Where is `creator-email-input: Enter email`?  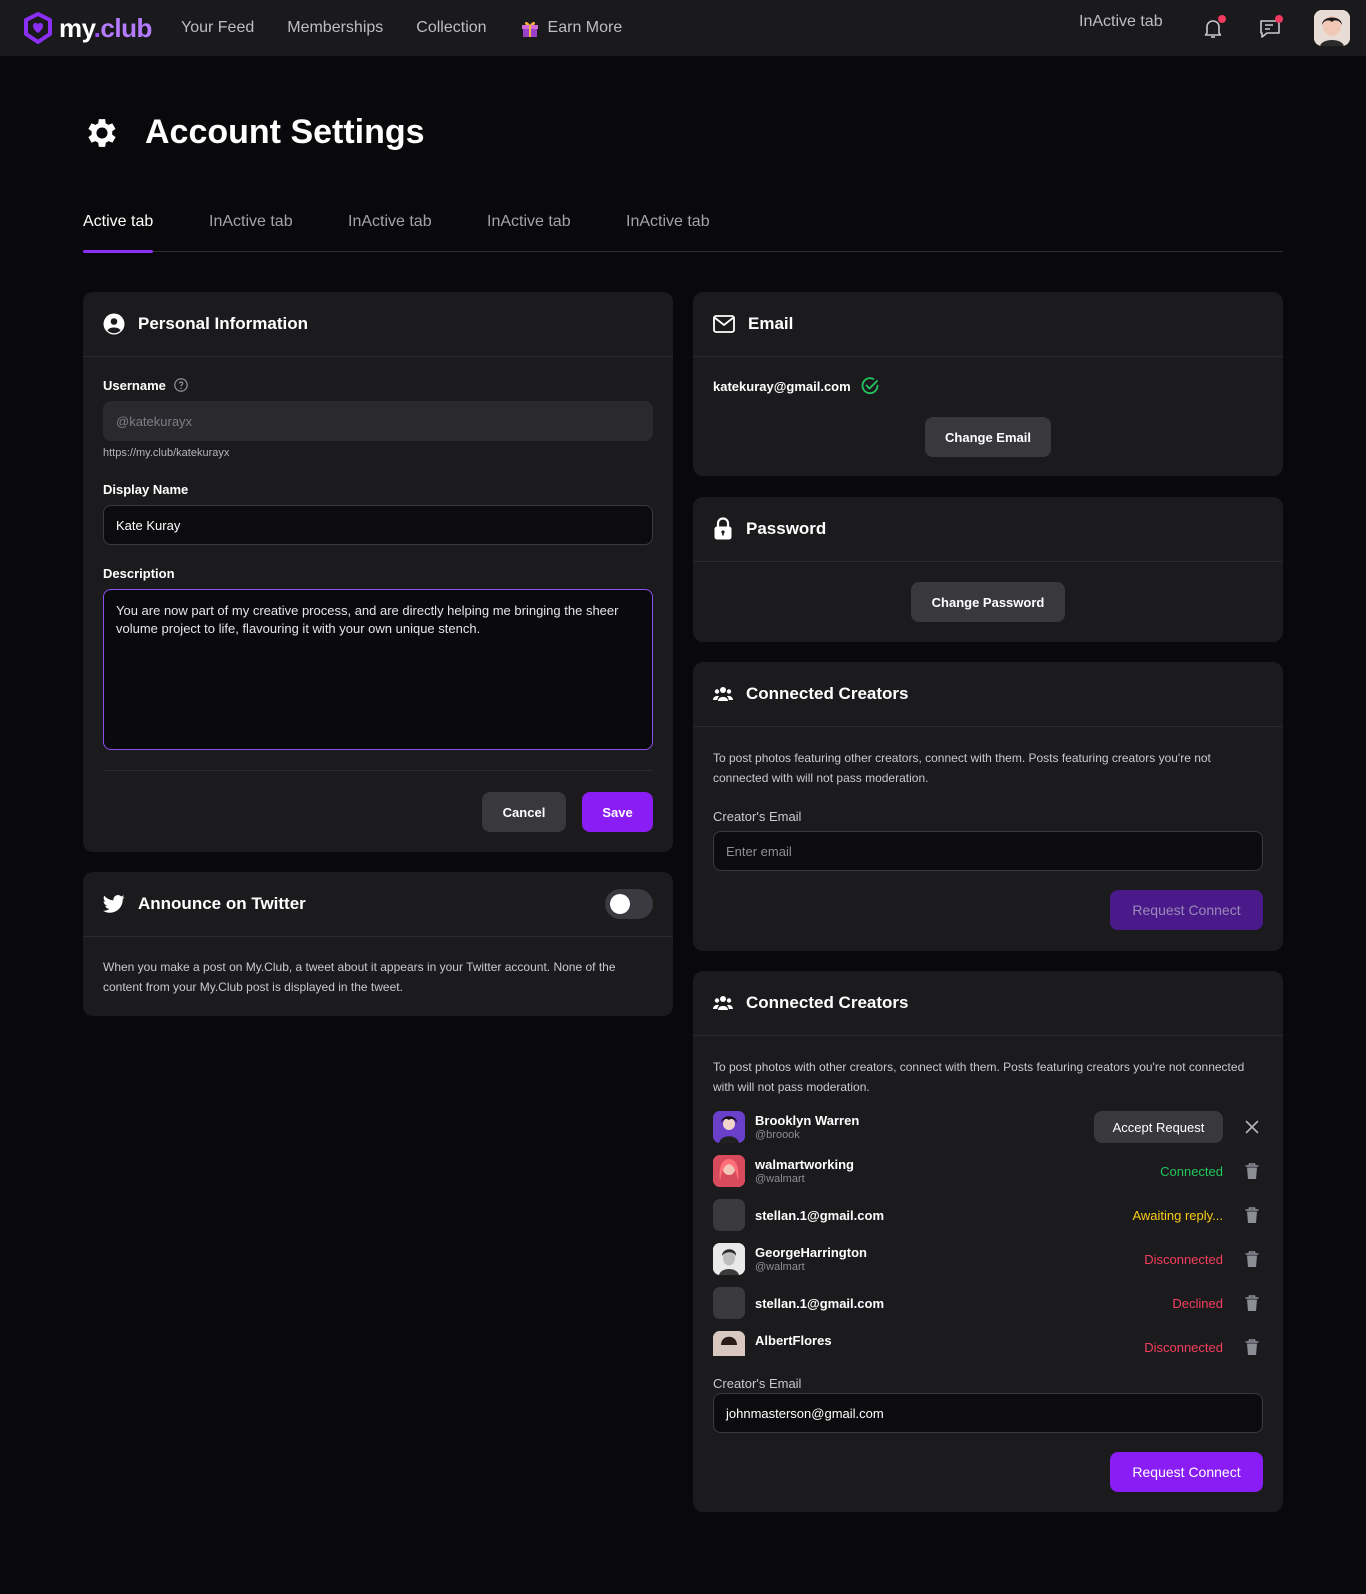 creator-email-input: Enter email is located at coordinates (988, 851).